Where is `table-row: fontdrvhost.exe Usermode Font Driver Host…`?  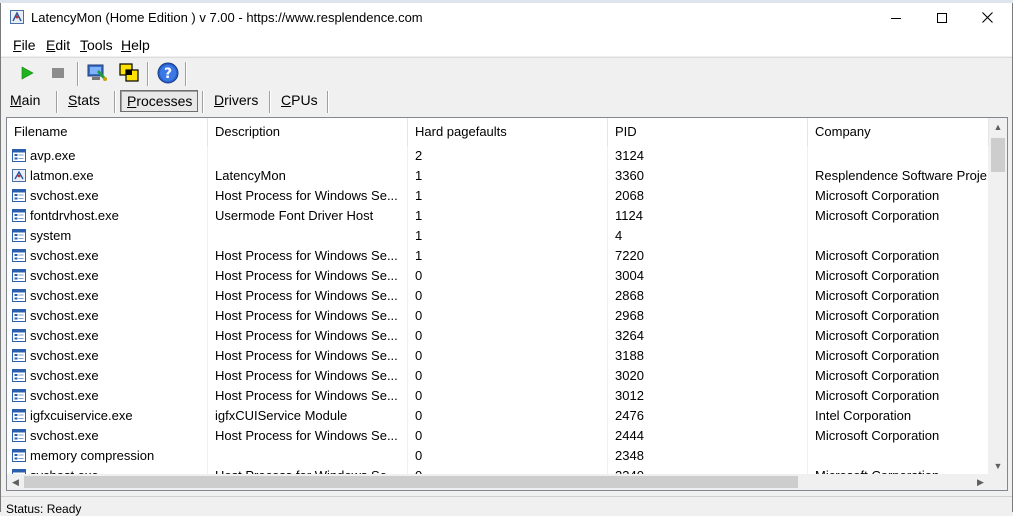 table-row: fontdrvhost.exe Usermode Font Driver Host… is located at coordinates (498, 216).